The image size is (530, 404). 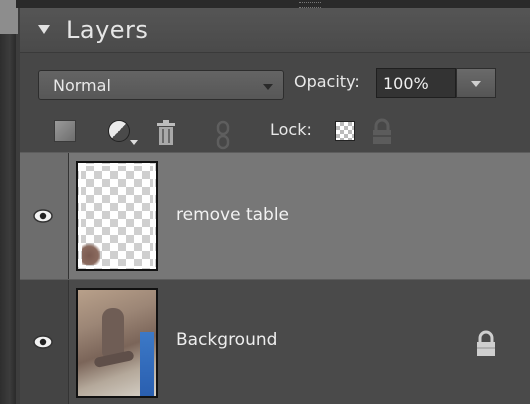 I want to click on thumbnail-figure, so click(x=113, y=333).